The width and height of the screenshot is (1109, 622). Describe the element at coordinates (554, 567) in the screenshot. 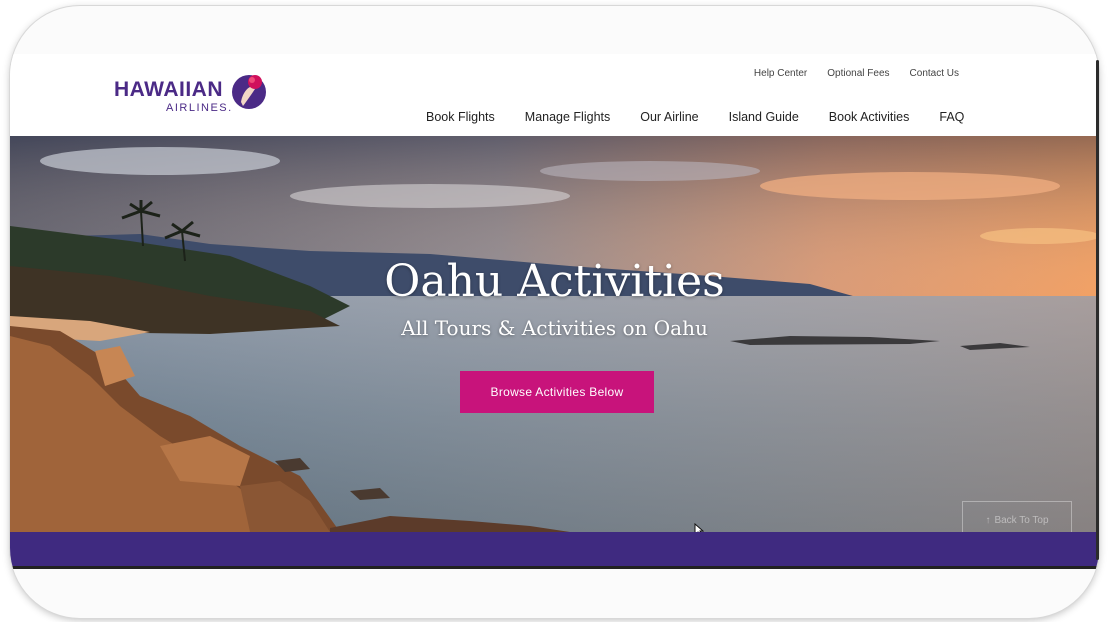

I see `band-divider` at that location.